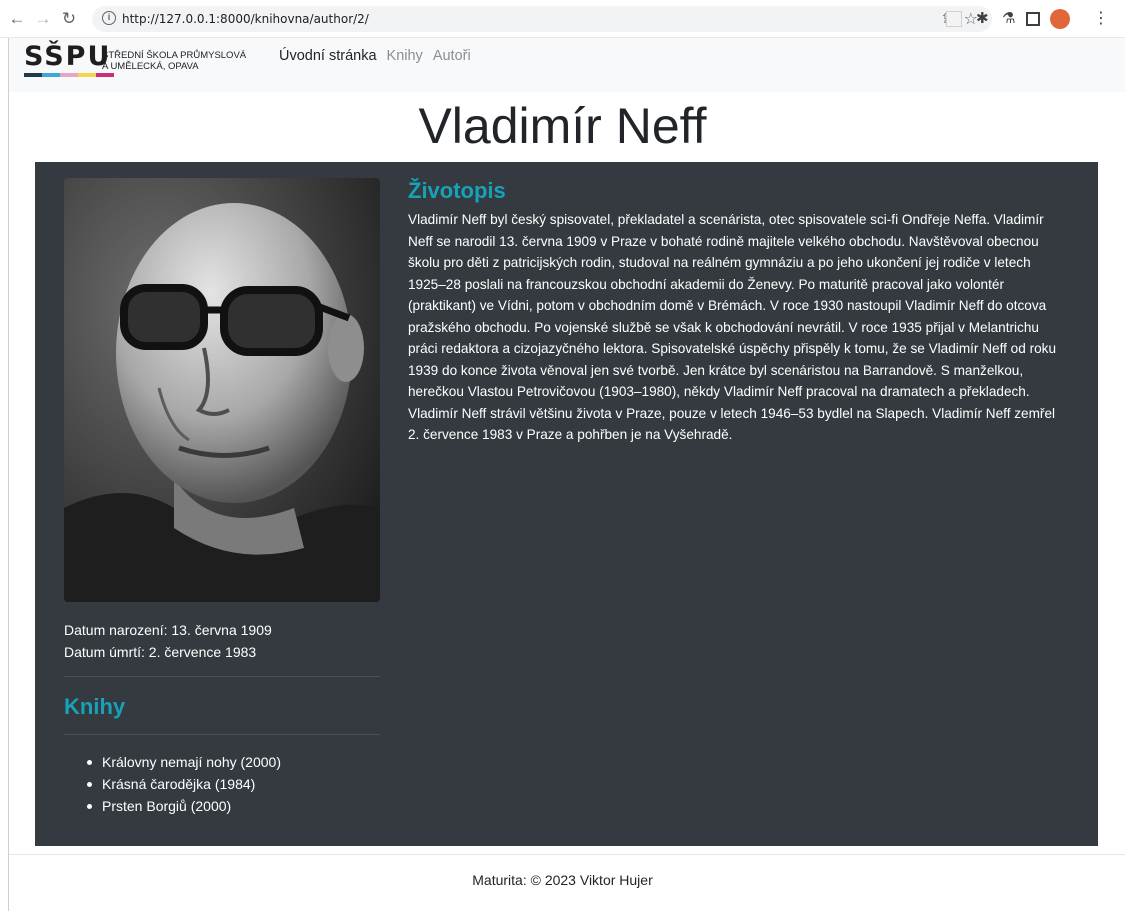 This screenshot has width=1125, height=911. What do you see at coordinates (661, 126) in the screenshot?
I see `author-last-name: Neff` at bounding box center [661, 126].